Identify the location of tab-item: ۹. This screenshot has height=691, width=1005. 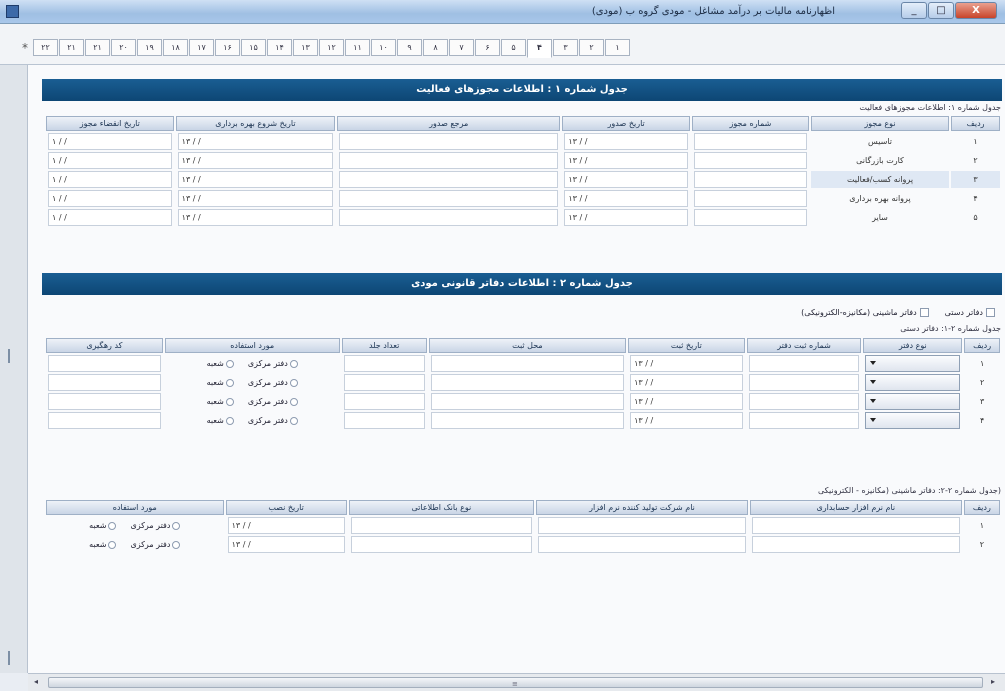
(409, 47).